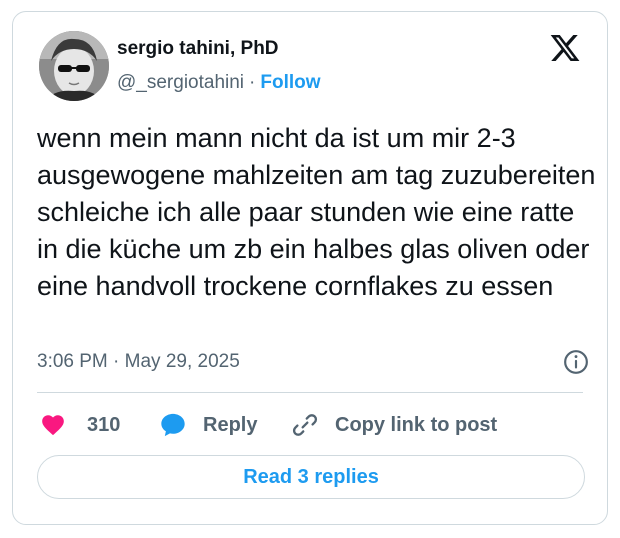 This screenshot has width=620, height=538. Describe the element at coordinates (305, 425) in the screenshot. I see `link-icon` at that location.